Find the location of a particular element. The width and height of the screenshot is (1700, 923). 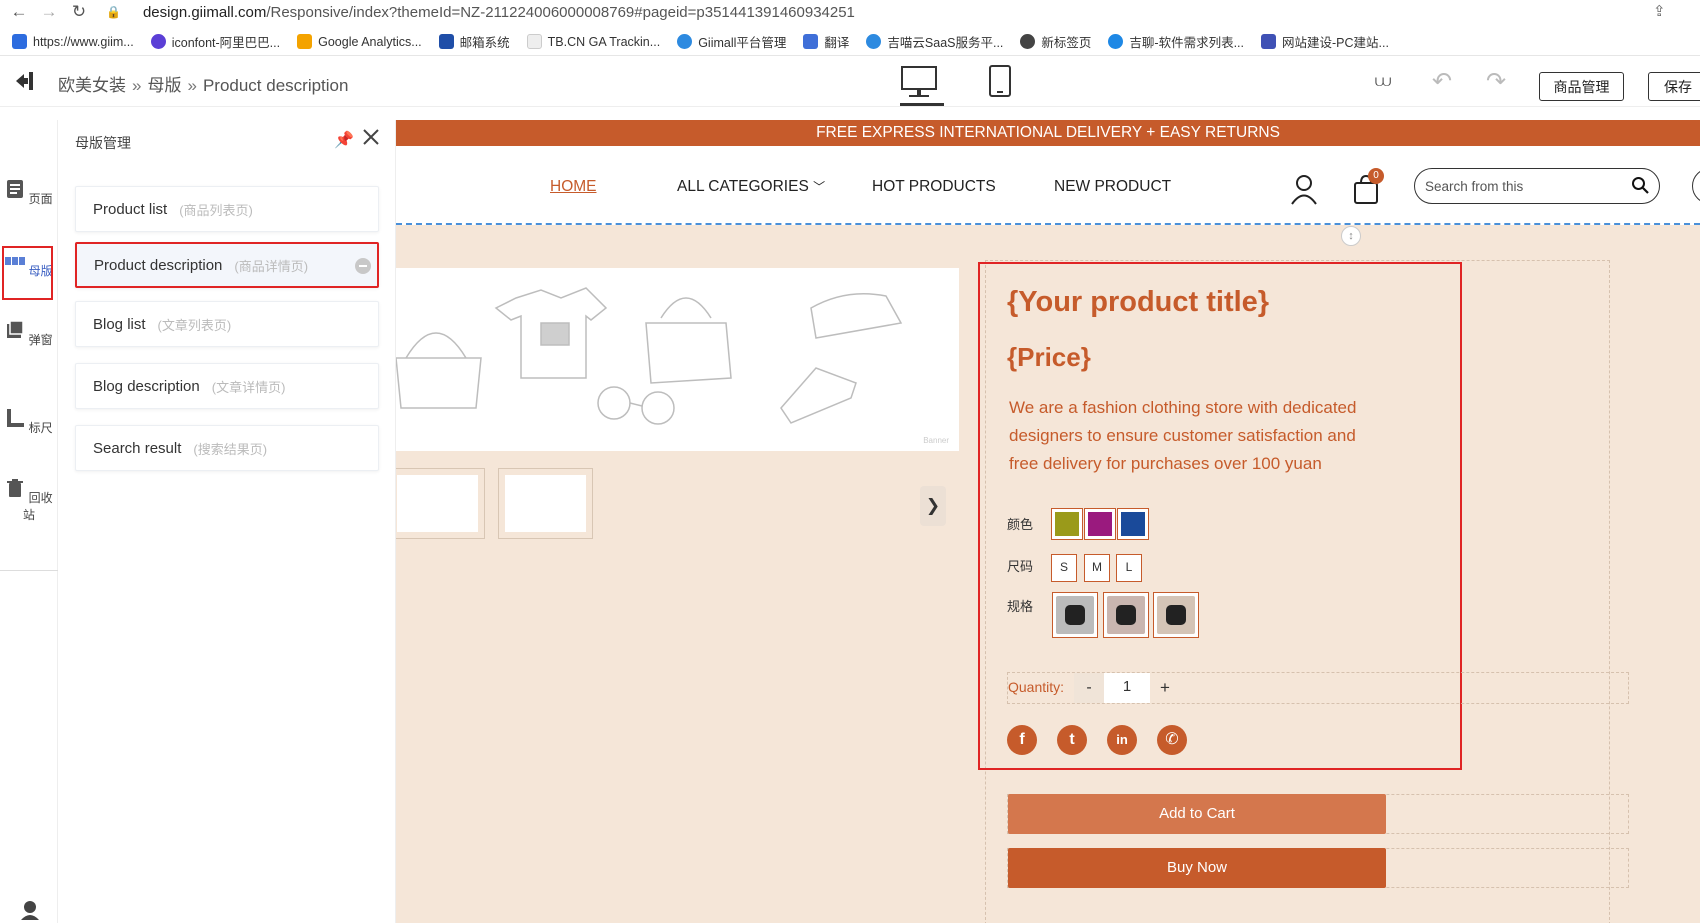

rail-item-popup: 弹窗 is located at coordinates (29, 334).